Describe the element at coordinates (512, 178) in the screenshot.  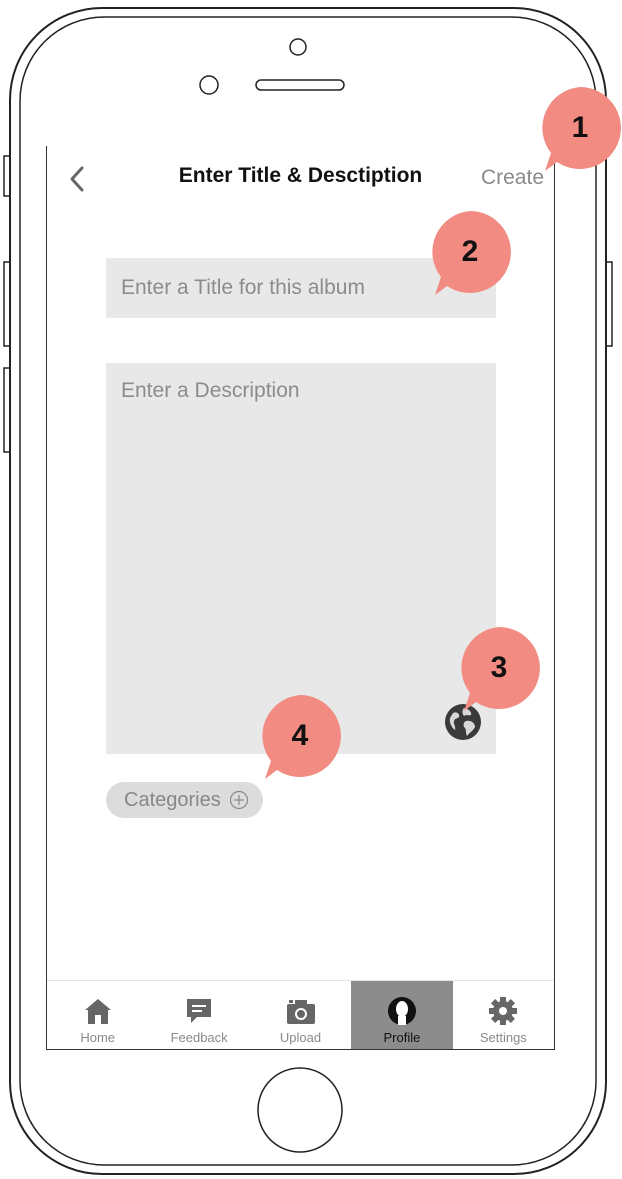
I see `create-button: Create` at that location.